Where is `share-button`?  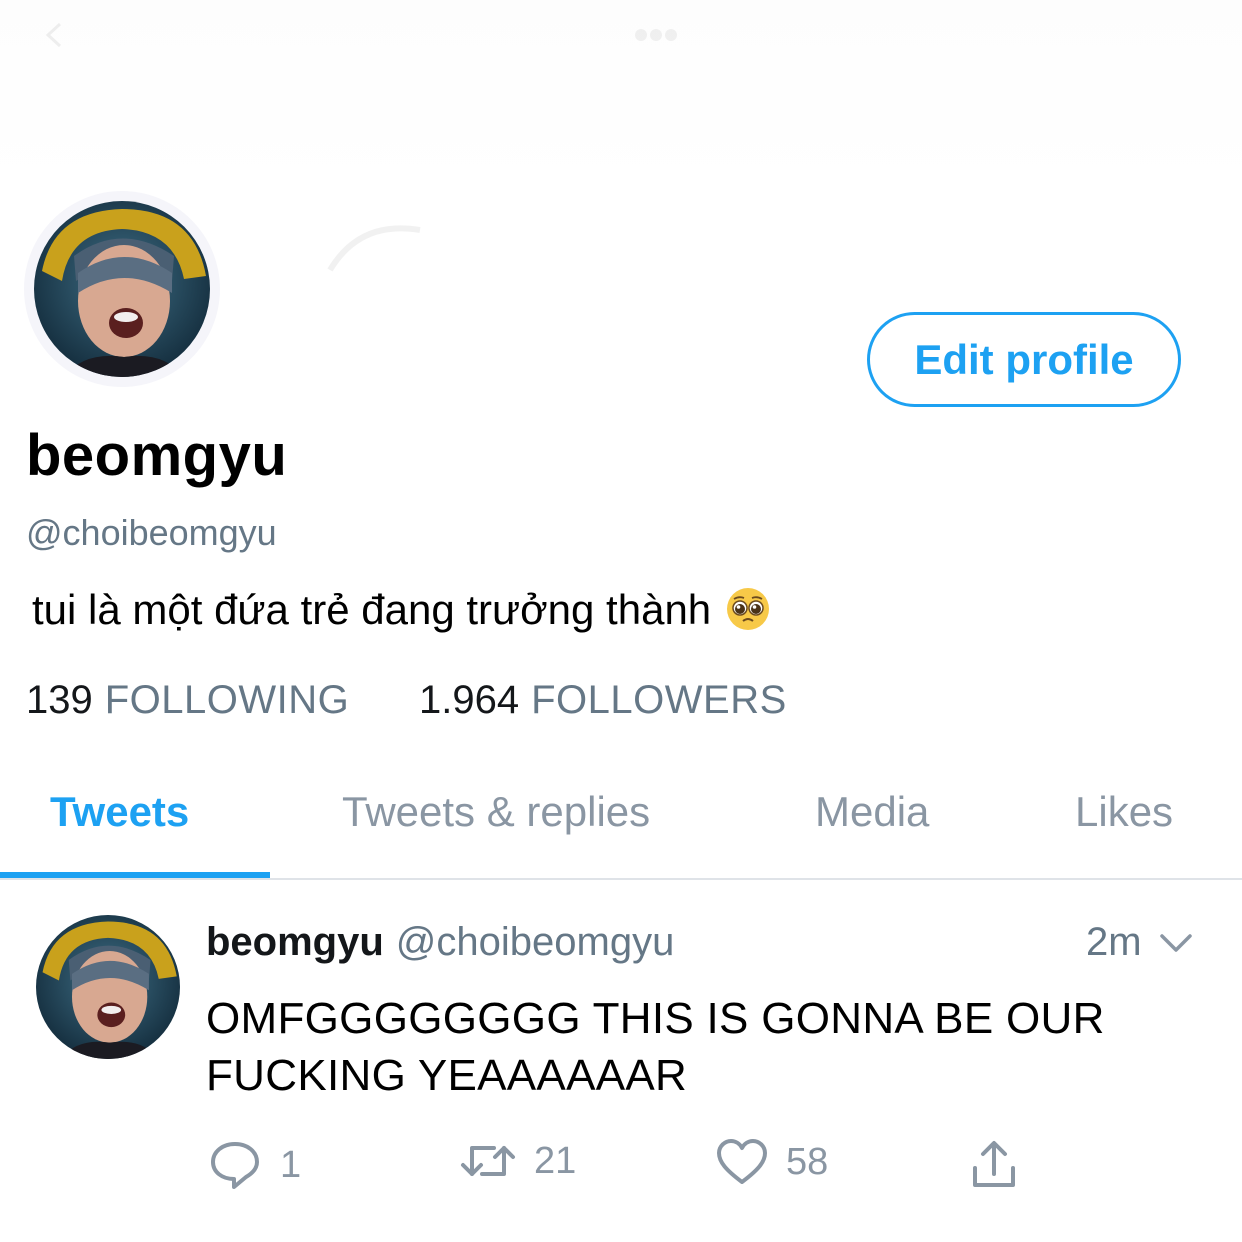 share-button is located at coordinates (994, 1164).